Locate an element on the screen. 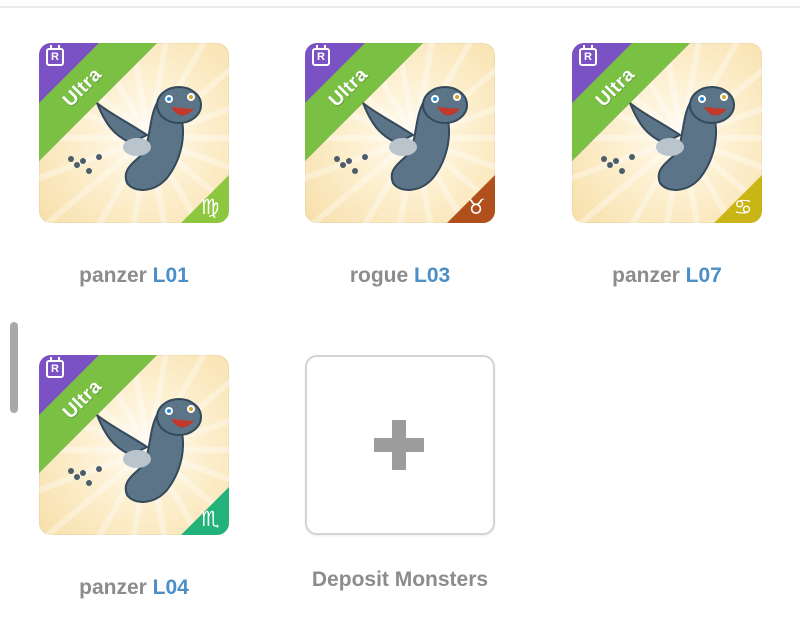  monster-level: L03 is located at coordinates (432, 275).